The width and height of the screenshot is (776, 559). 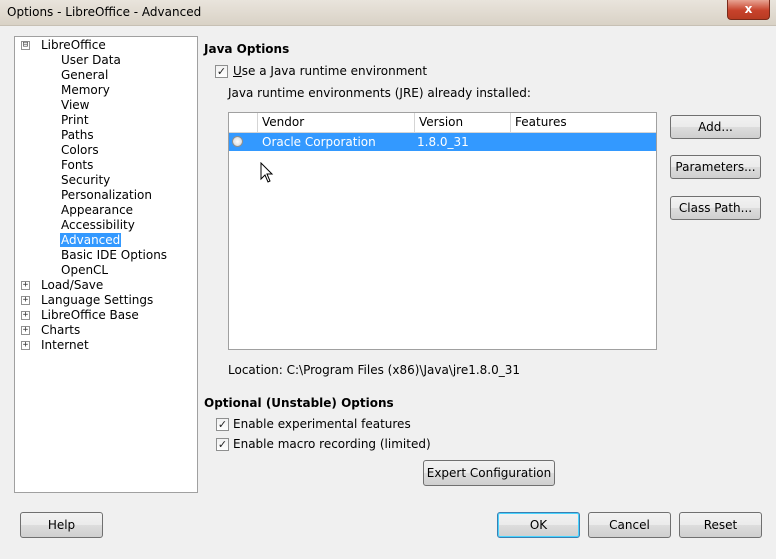 I want to click on tree-item-label: Fonts, so click(x=77, y=165).